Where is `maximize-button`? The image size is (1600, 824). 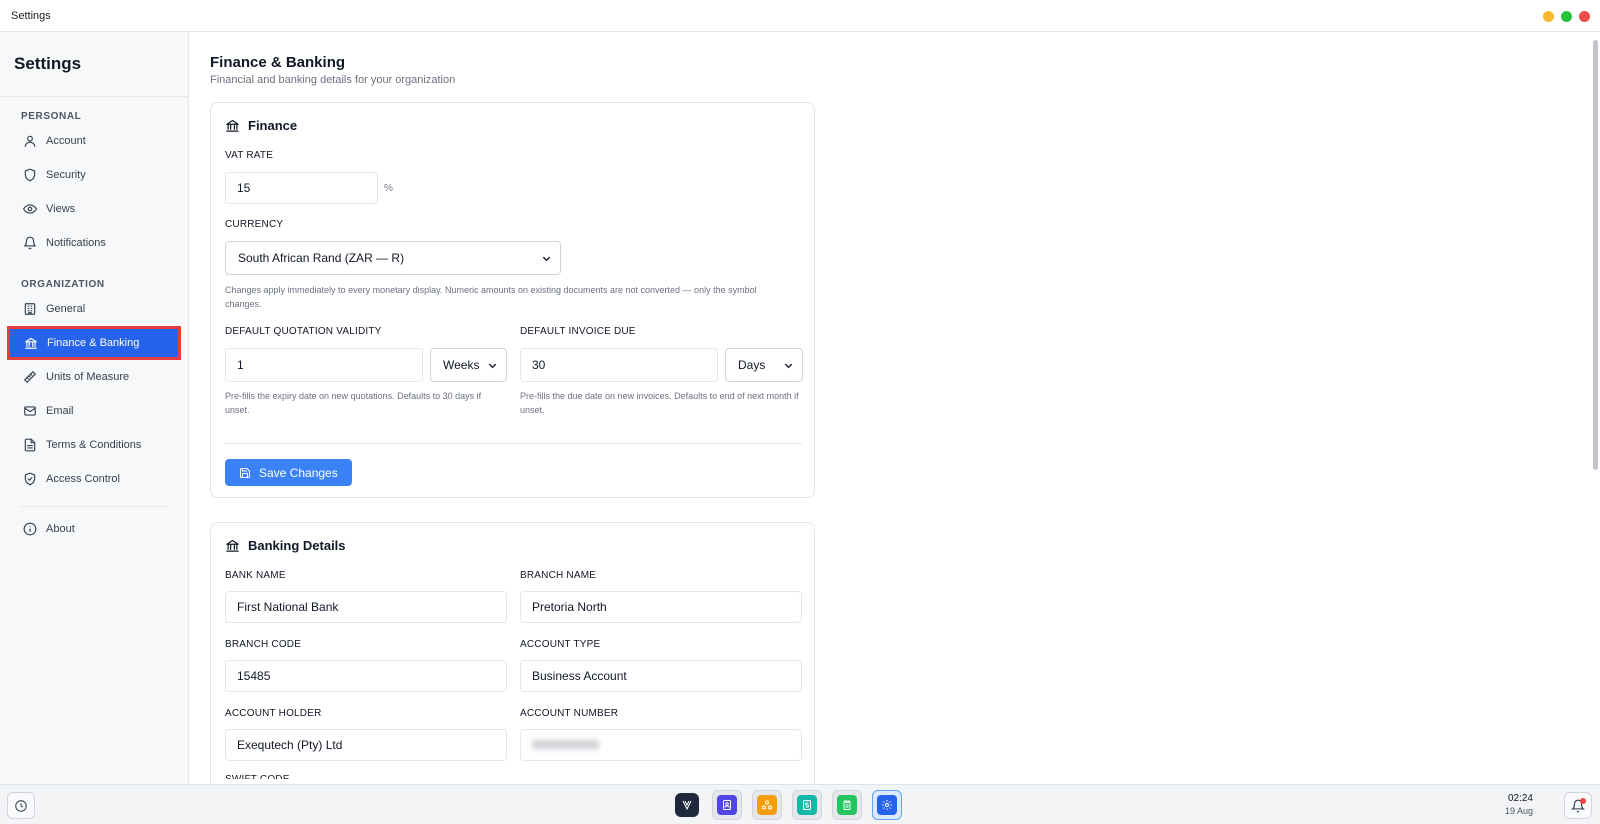 maximize-button is located at coordinates (1566, 16).